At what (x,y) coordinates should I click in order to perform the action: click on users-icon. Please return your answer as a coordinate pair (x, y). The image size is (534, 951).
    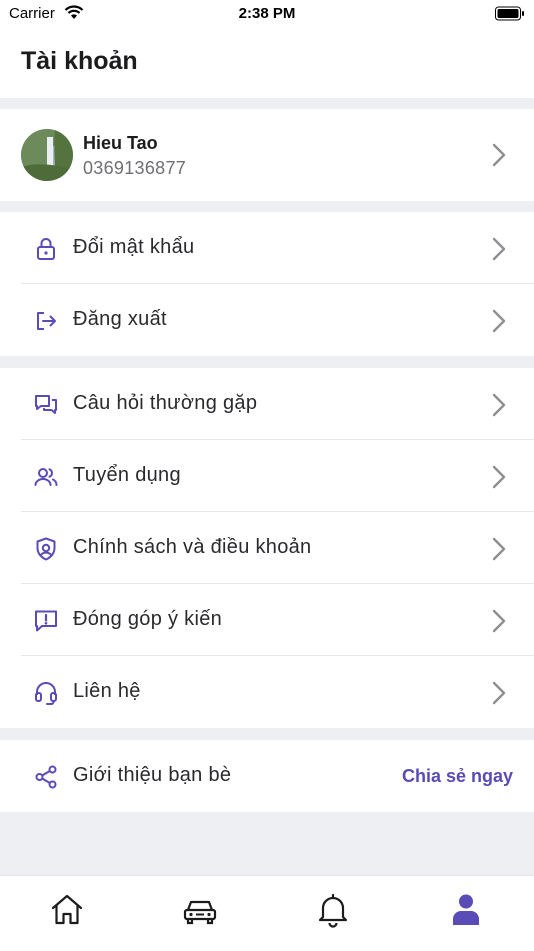
    Looking at the image, I should click on (46, 477).